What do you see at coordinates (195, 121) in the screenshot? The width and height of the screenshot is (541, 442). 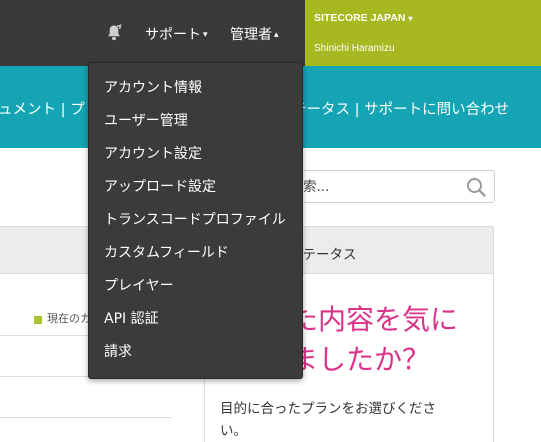 I see `menu-item-user-management: ユーザー管理` at bounding box center [195, 121].